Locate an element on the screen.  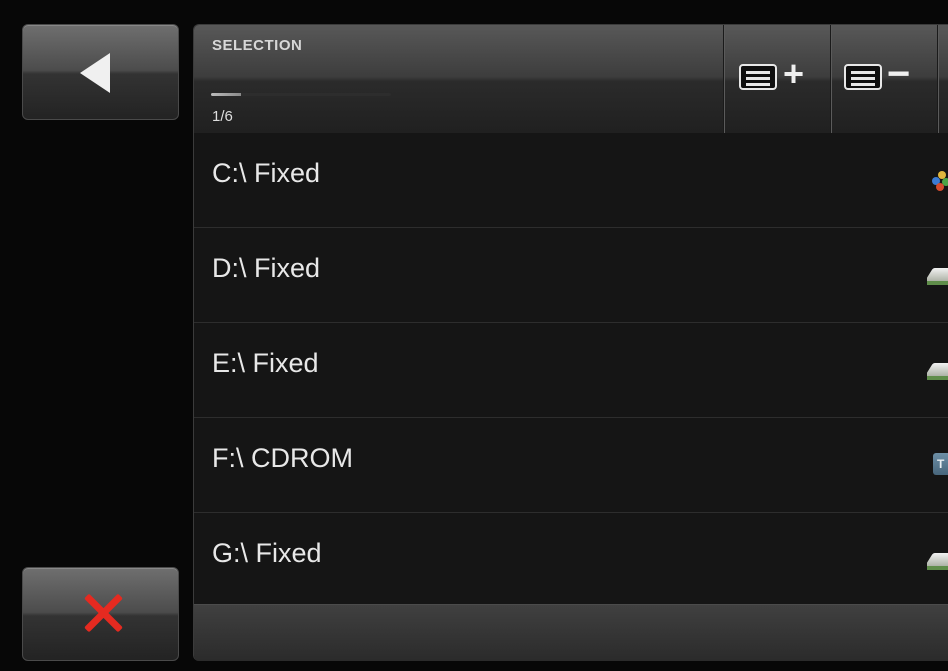
plus-icon: + is located at coordinates (794, 73).